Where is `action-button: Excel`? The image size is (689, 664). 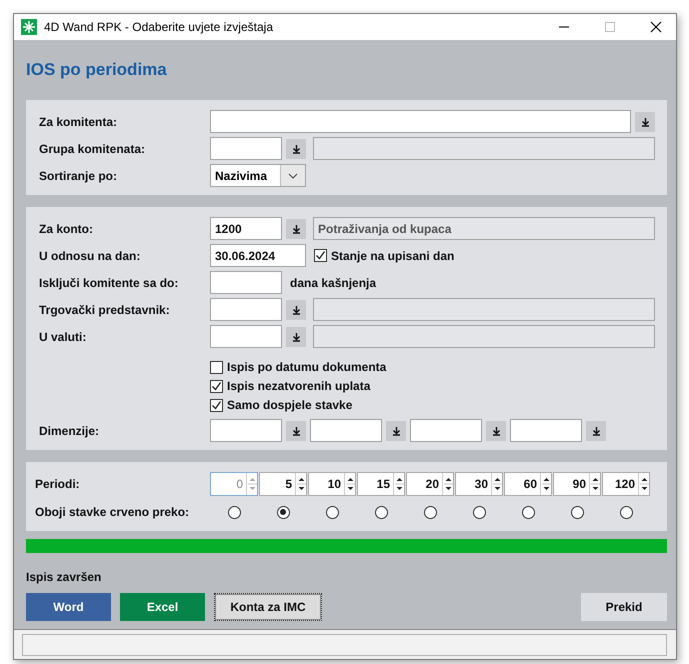
action-button: Excel is located at coordinates (162, 607).